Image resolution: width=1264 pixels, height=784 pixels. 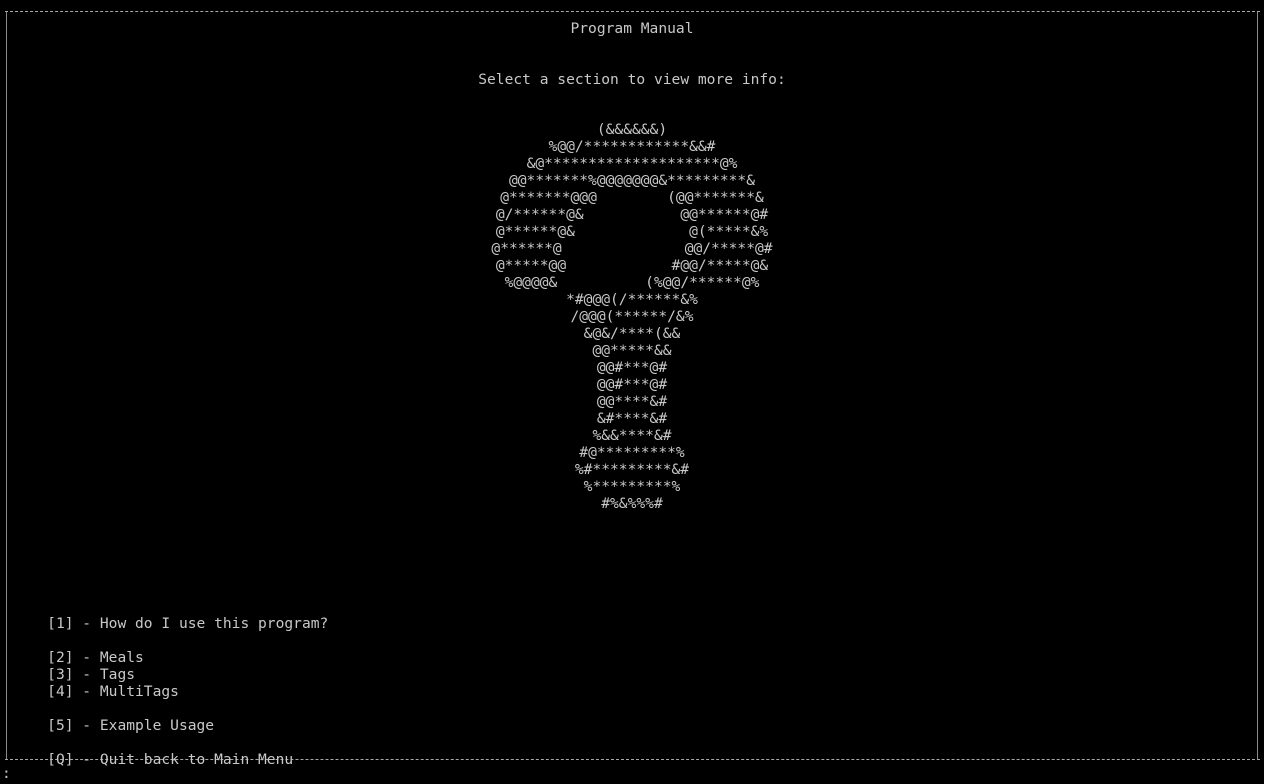 What do you see at coordinates (214, 623) in the screenshot?
I see `menu-label: How do I use this program?` at bounding box center [214, 623].